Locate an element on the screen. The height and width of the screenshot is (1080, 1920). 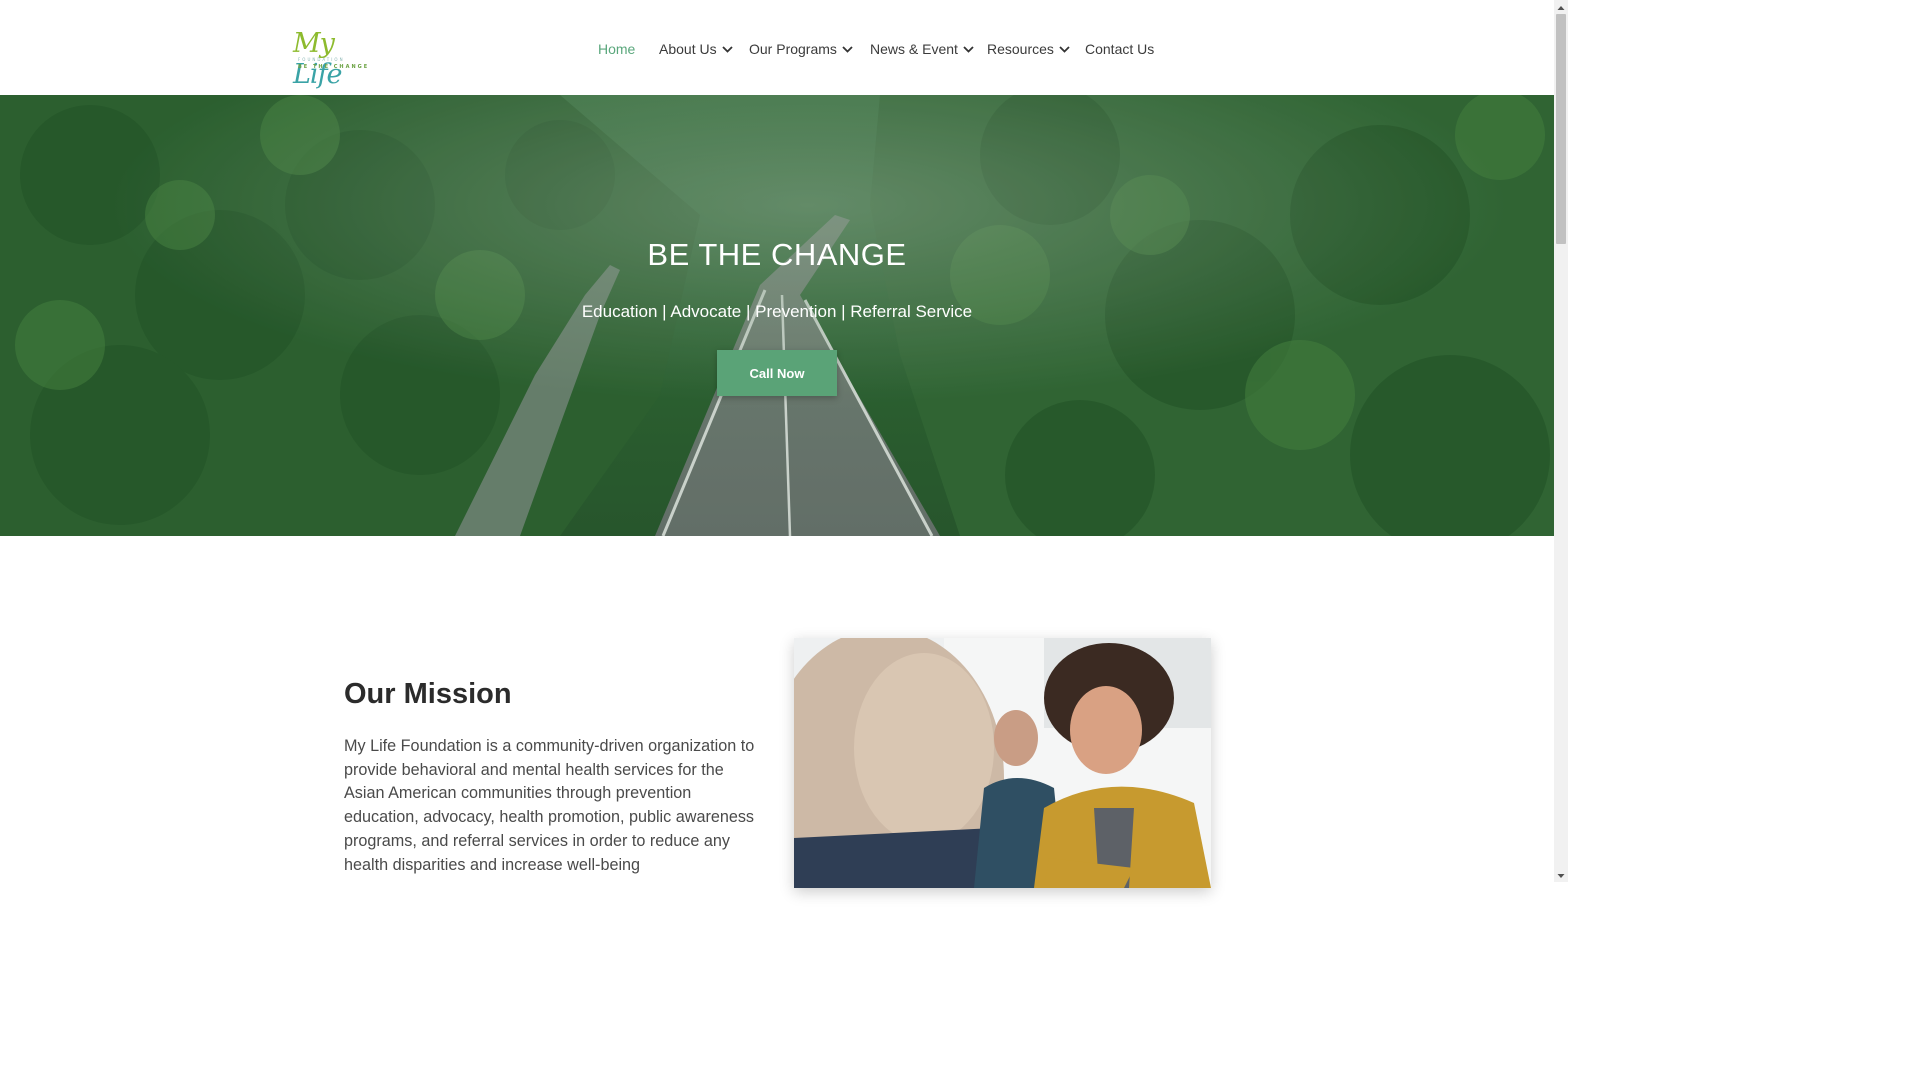
nav-item-home: Home is located at coordinates (616, 49).